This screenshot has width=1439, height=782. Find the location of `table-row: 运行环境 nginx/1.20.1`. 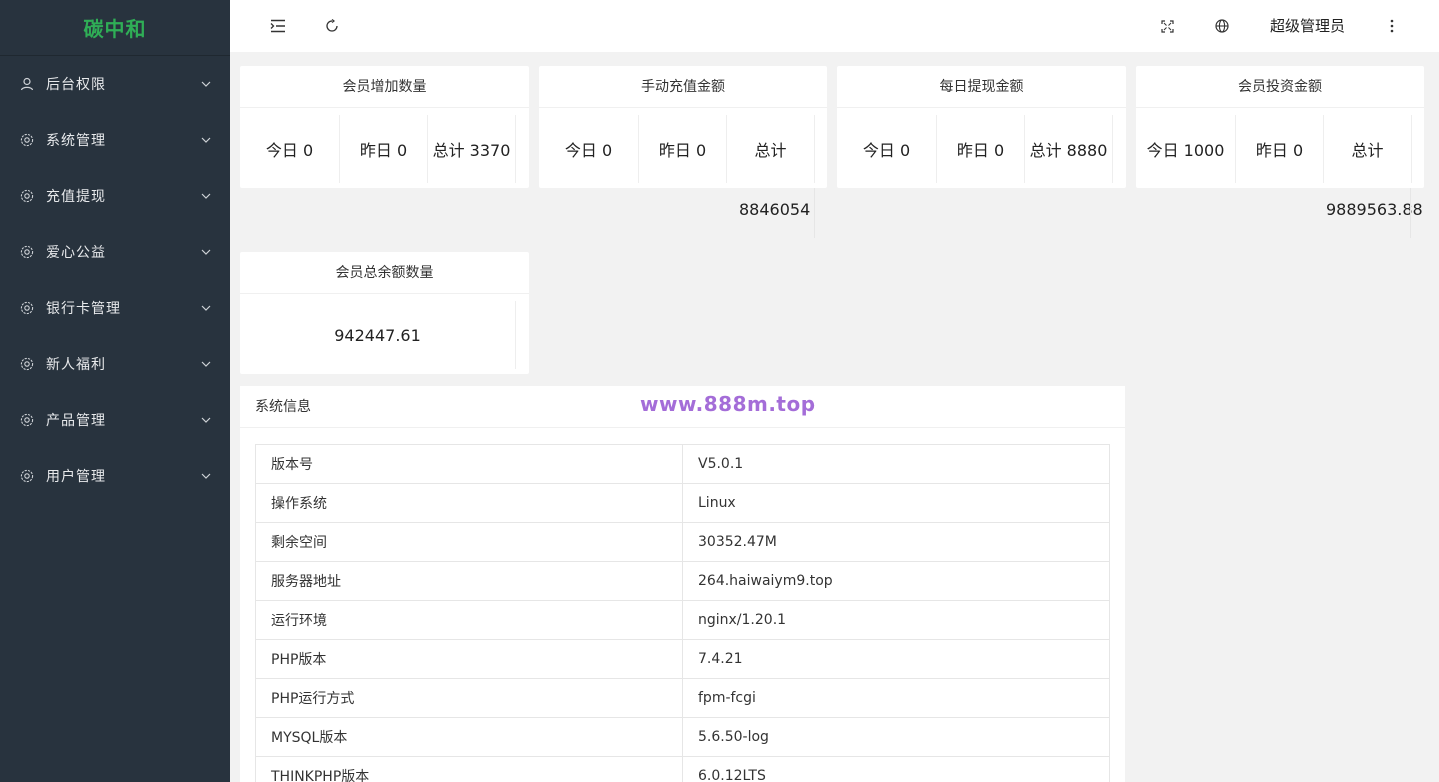

table-row: 运行环境 nginx/1.20.1 is located at coordinates (682, 620).